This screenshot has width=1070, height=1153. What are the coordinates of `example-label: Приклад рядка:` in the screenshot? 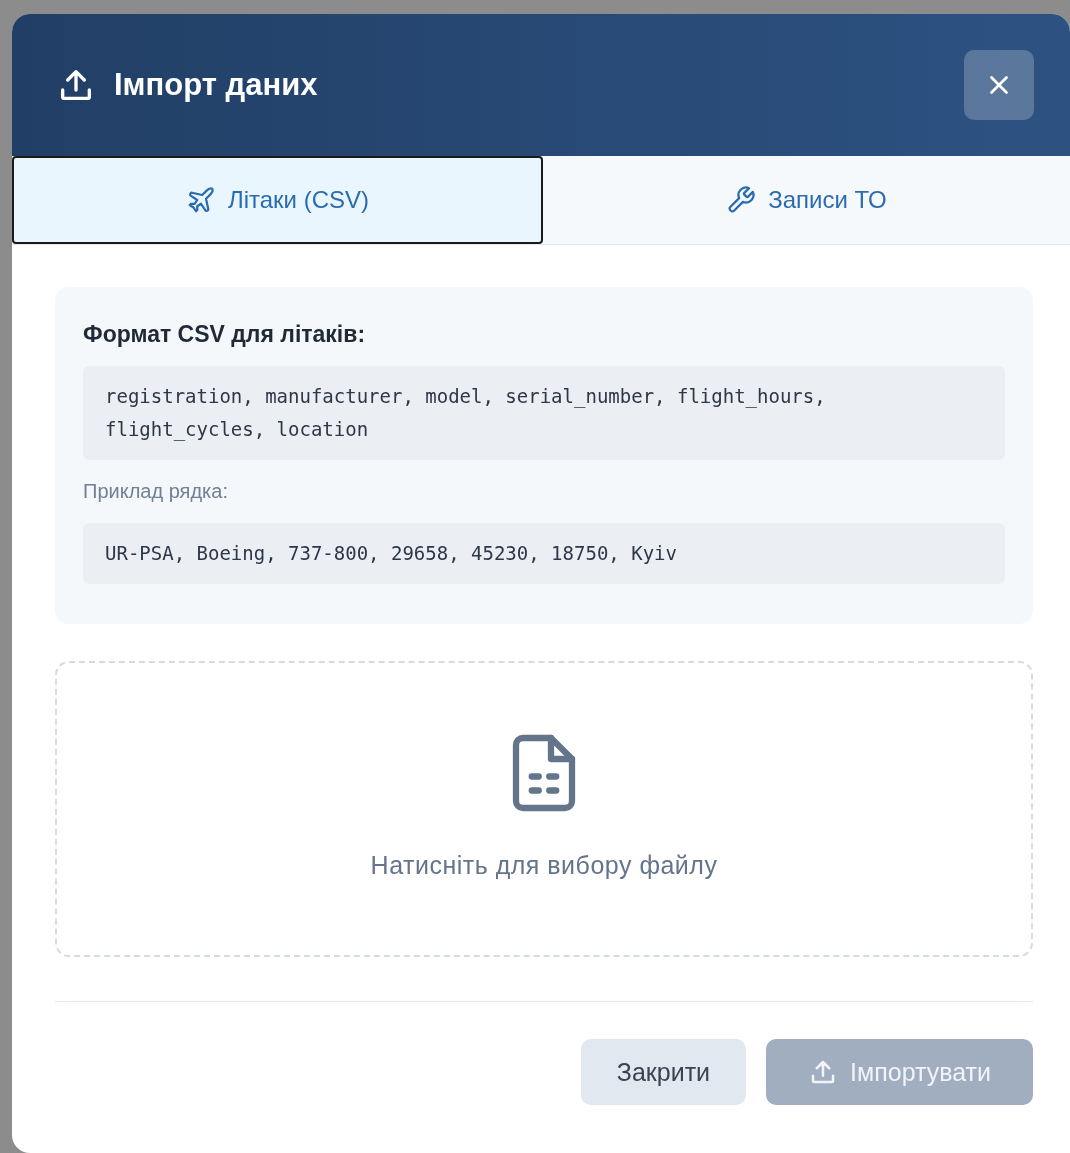 It's located at (156, 491).